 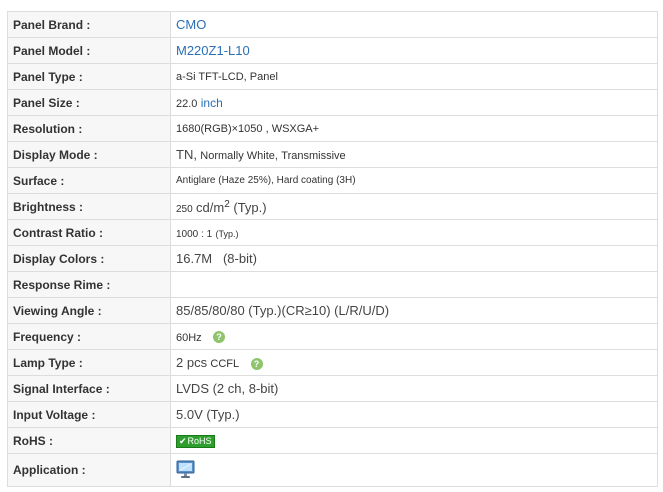 What do you see at coordinates (414, 310) in the screenshot?
I see `viewing-angle-value: 85/85/80/80 (Typ.)(CR≥10) (L/R/U/D)` at bounding box center [414, 310].